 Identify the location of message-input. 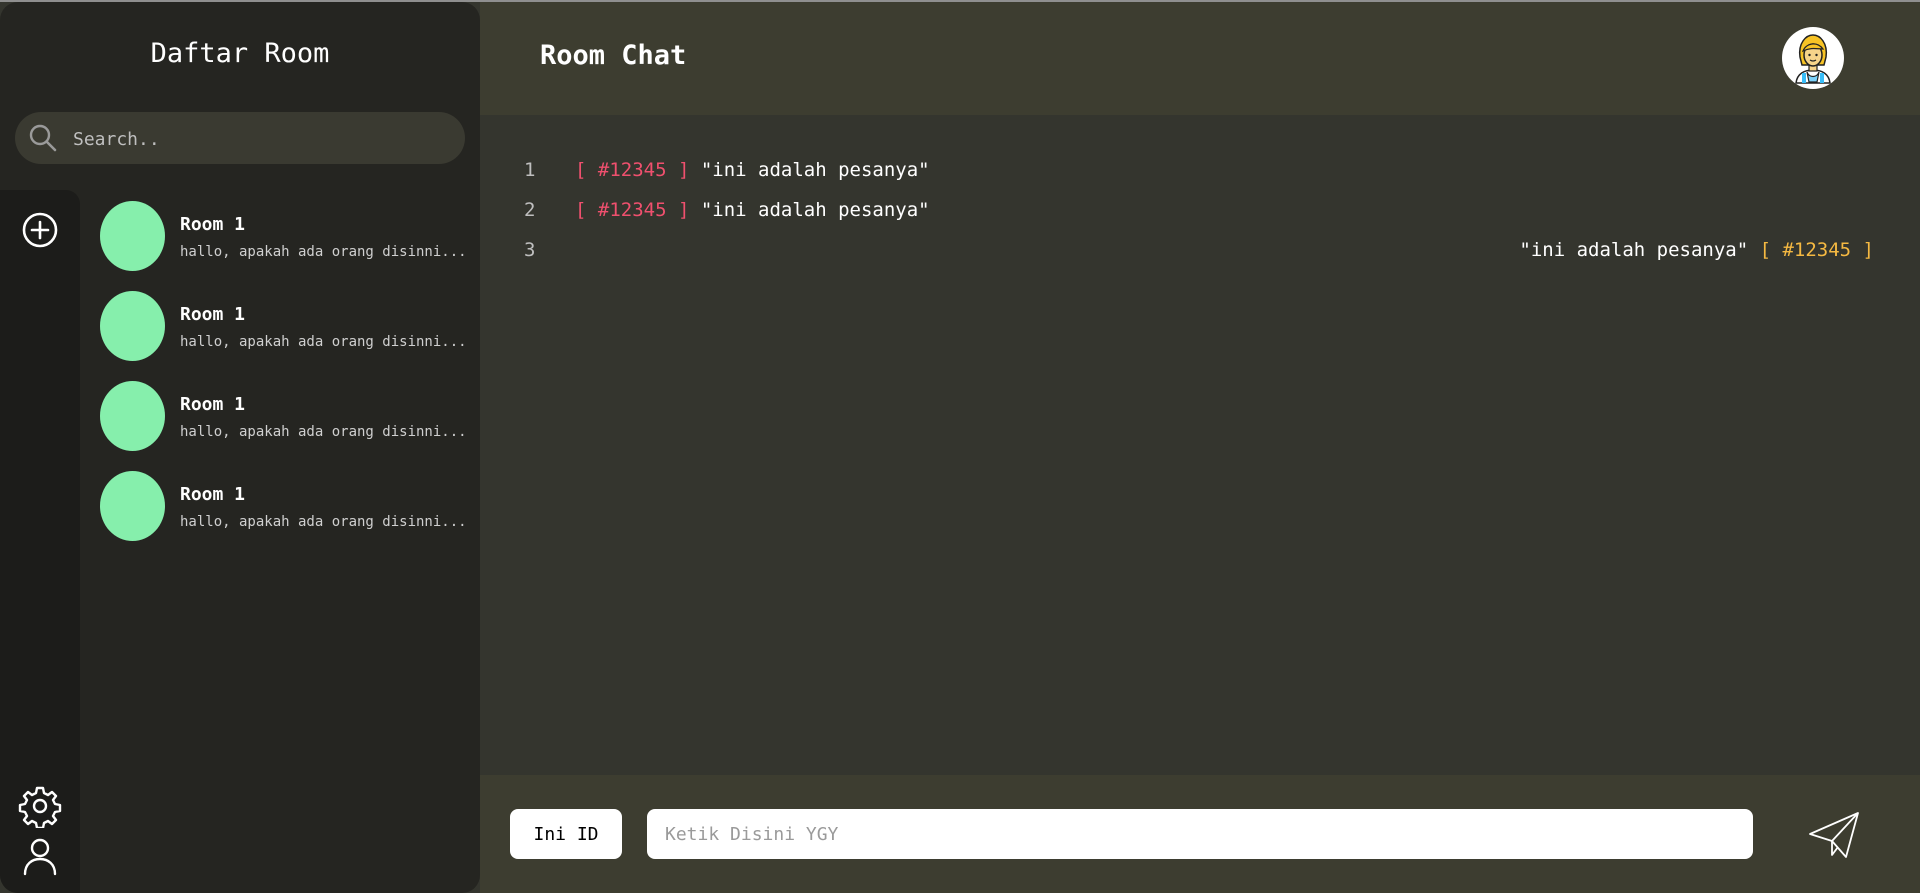
(1200, 834).